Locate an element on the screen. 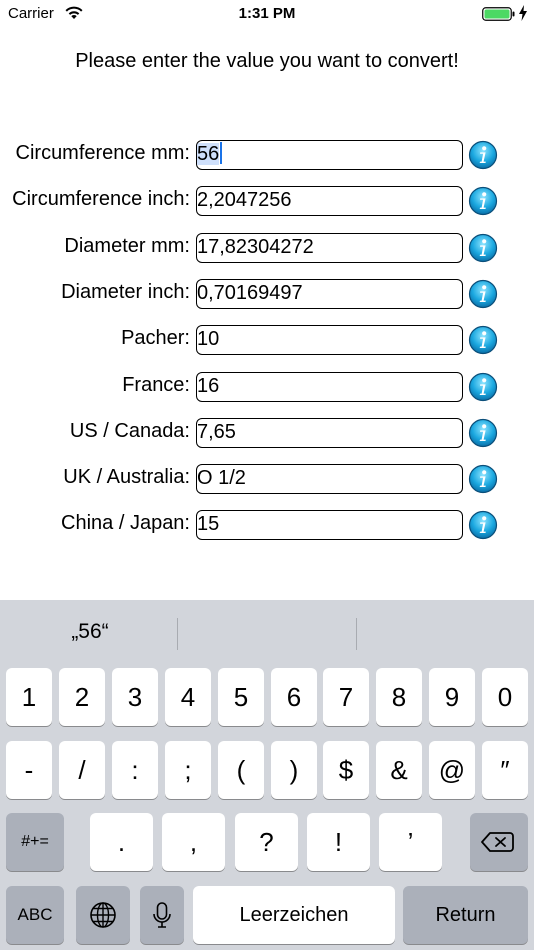 This screenshot has width=534, height=950. punctuation-key: ’ is located at coordinates (410, 842).